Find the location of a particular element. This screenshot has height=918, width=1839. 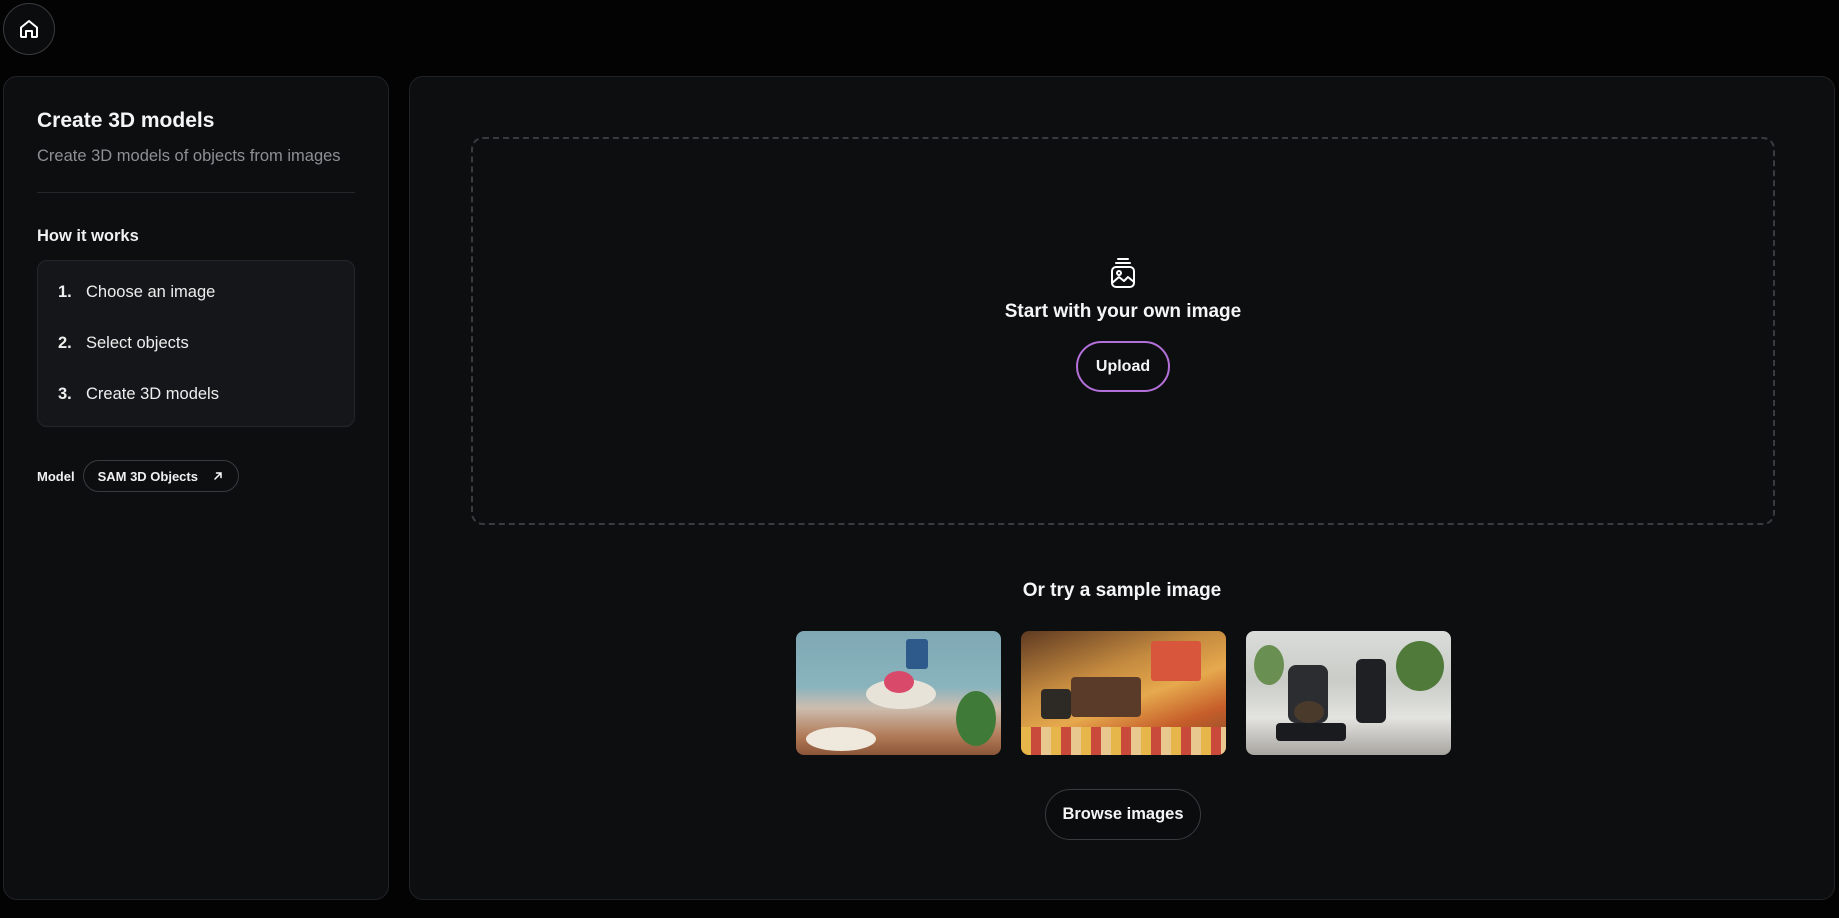

start-heading: Start with your own image is located at coordinates (1123, 311).